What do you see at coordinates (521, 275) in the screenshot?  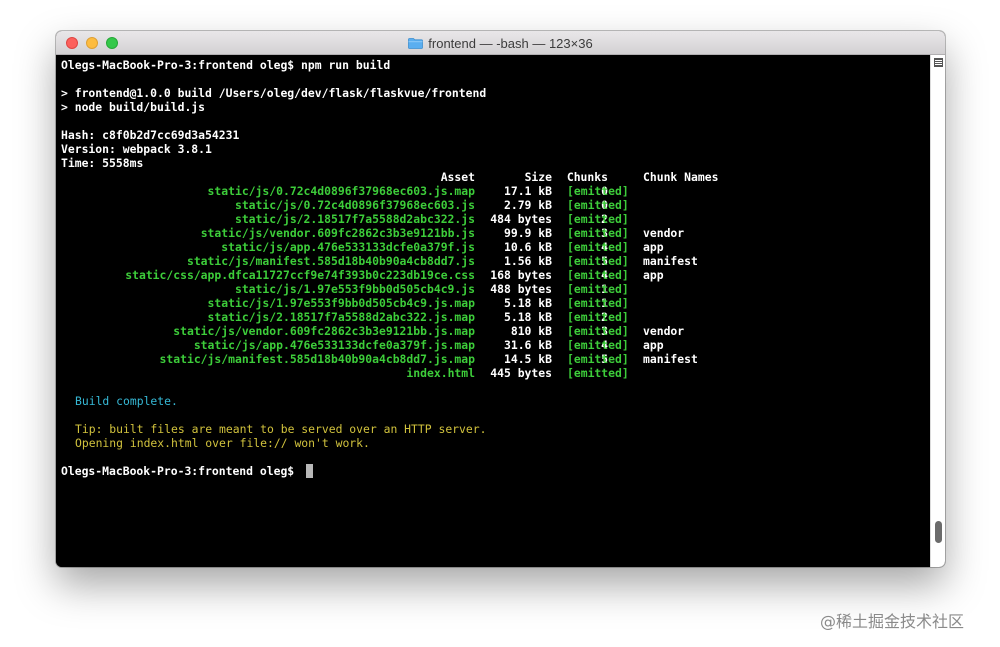 I see `size-cell: 168 bytes` at bounding box center [521, 275].